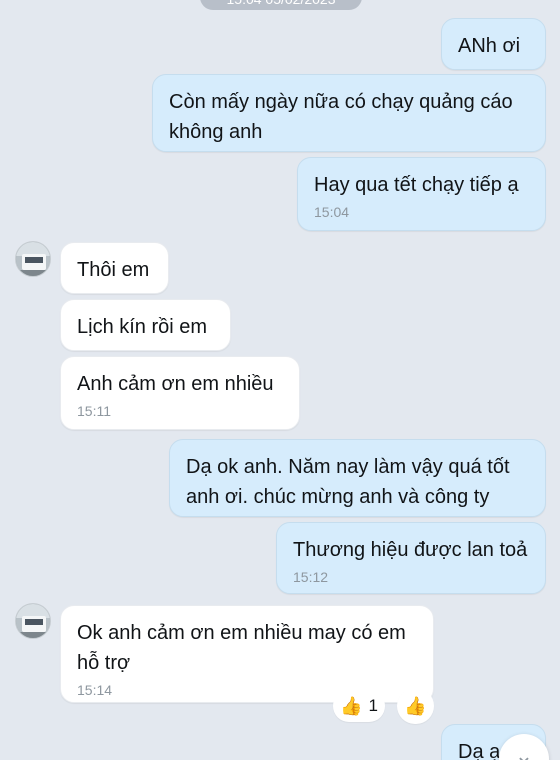  I want to click on message-bubble-incoming: Anh cảm ơn em nhiều 15:11, so click(180, 393).